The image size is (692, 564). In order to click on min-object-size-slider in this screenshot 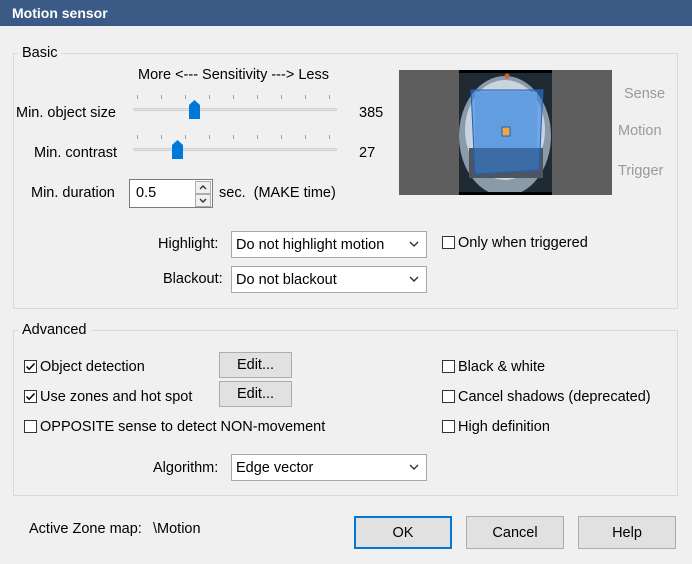, I will do `click(235, 108)`.